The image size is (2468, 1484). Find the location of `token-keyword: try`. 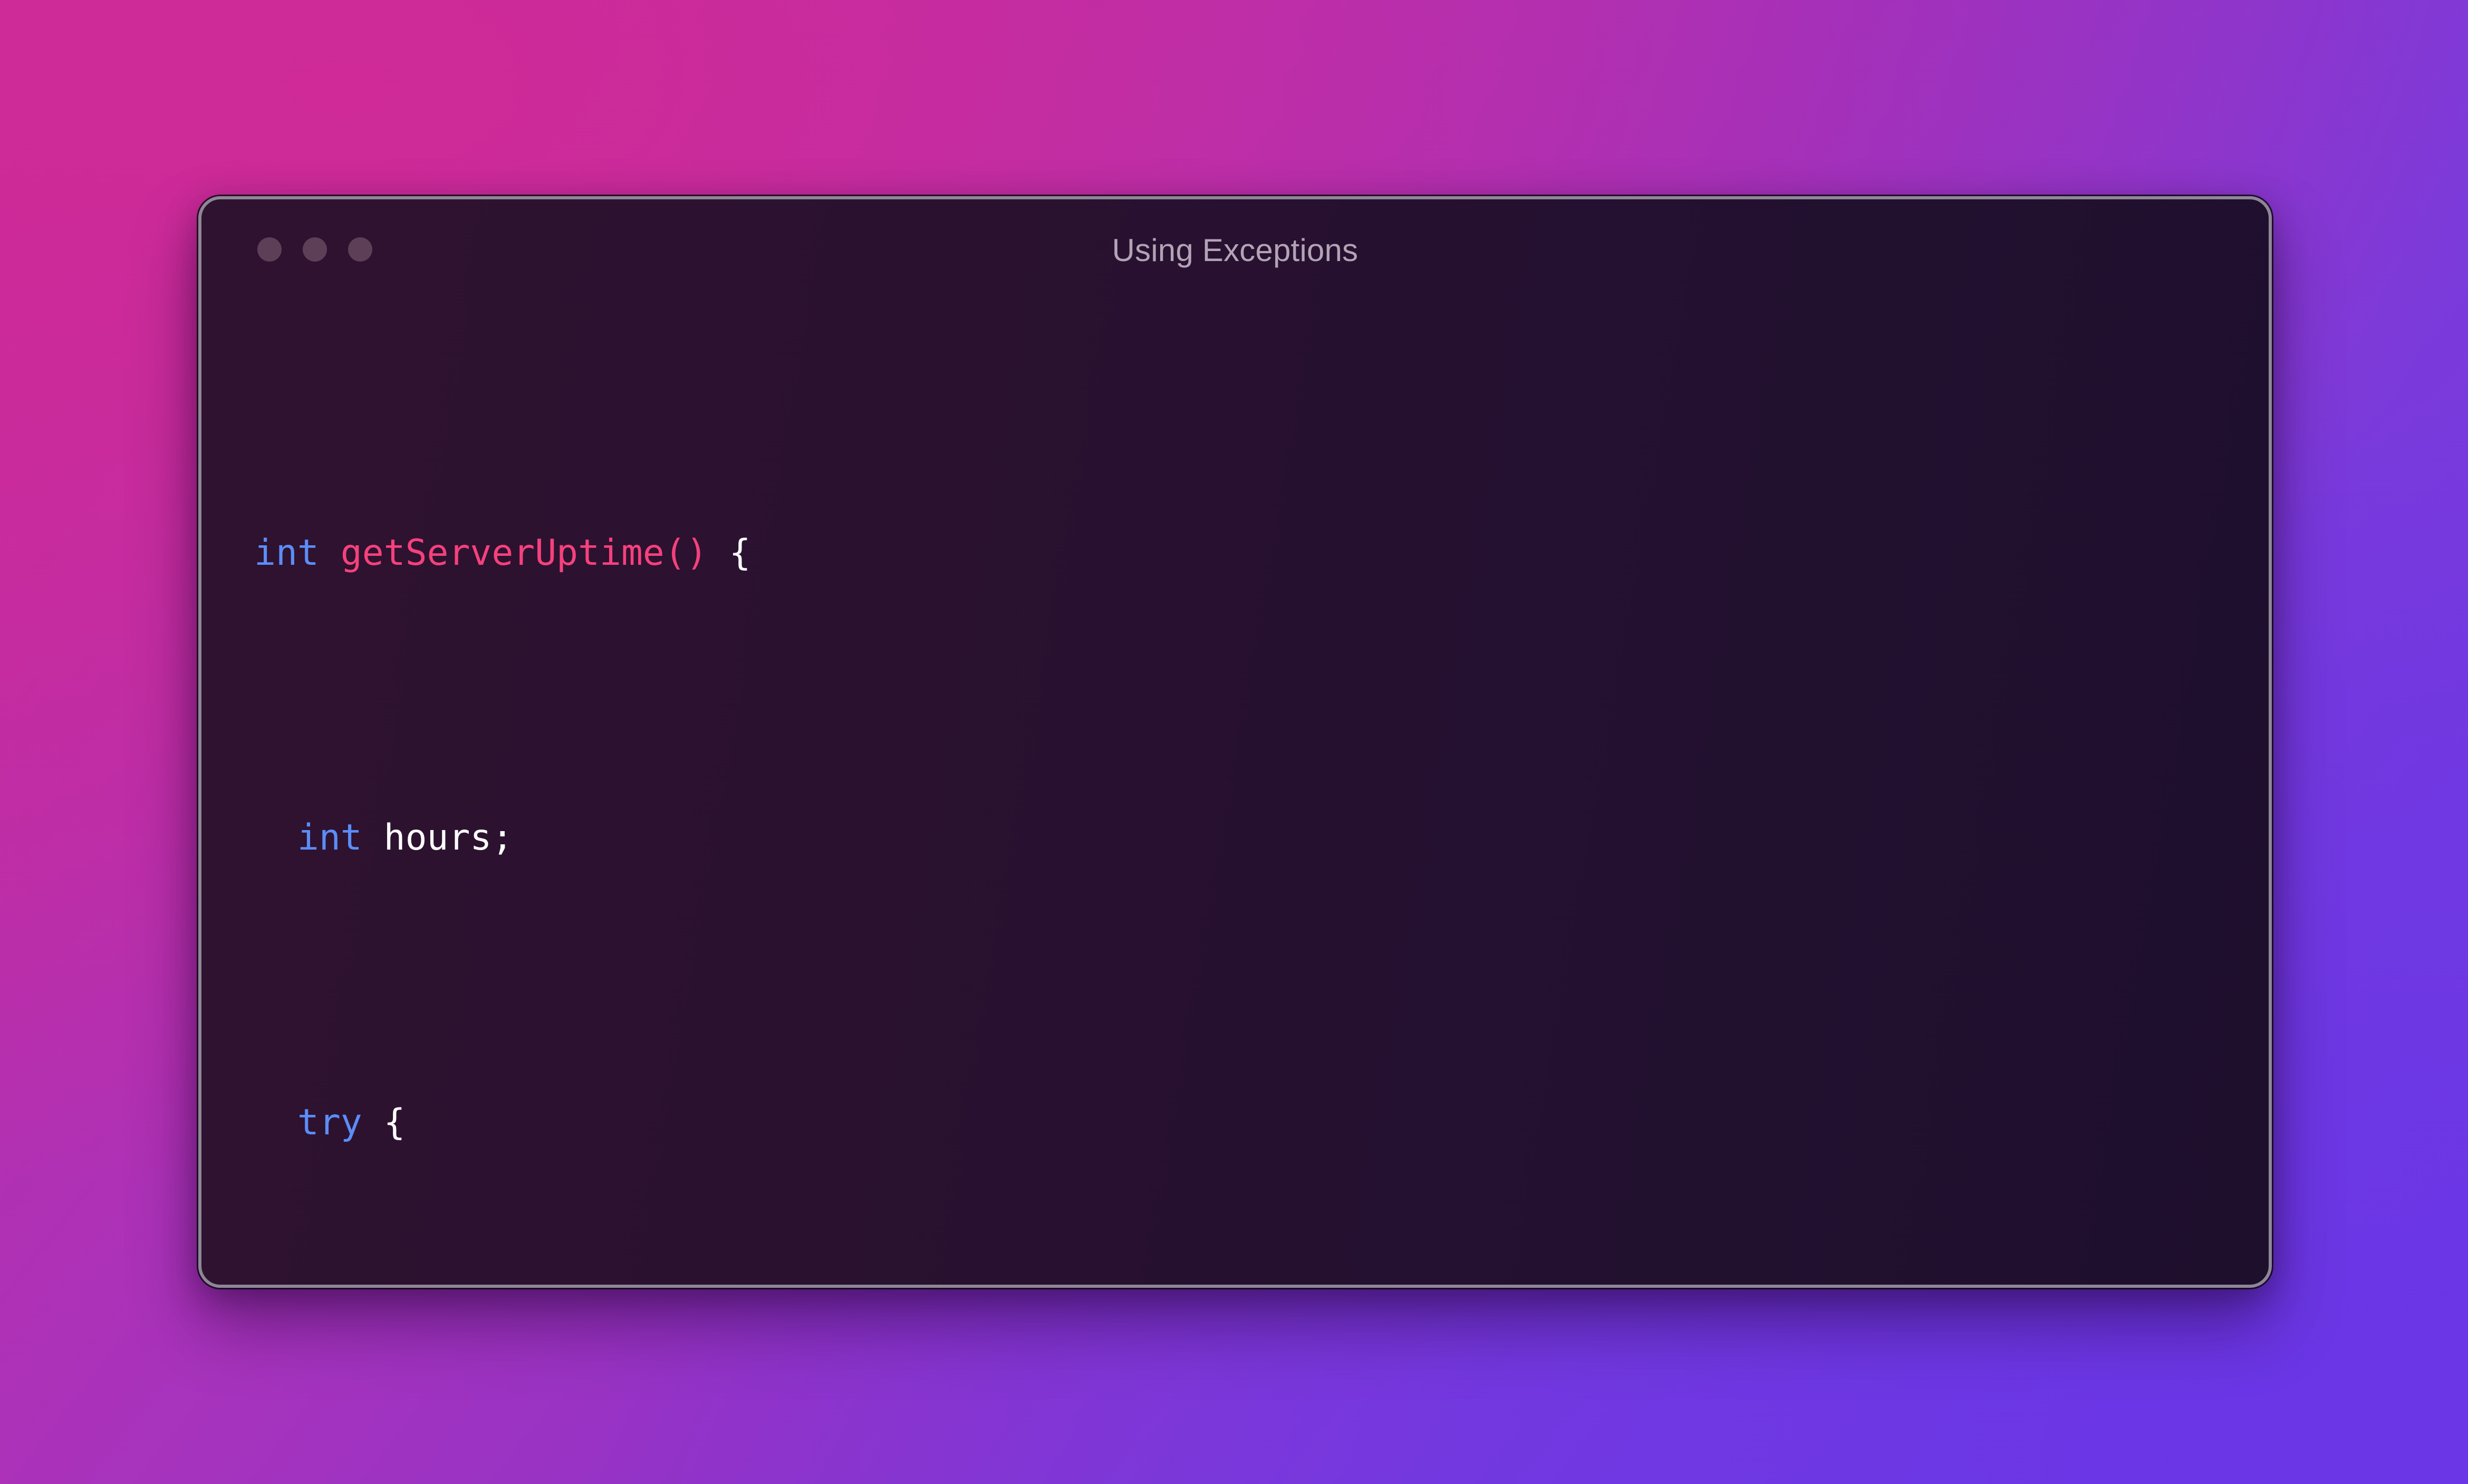

token-keyword: try is located at coordinates (329, 1122).